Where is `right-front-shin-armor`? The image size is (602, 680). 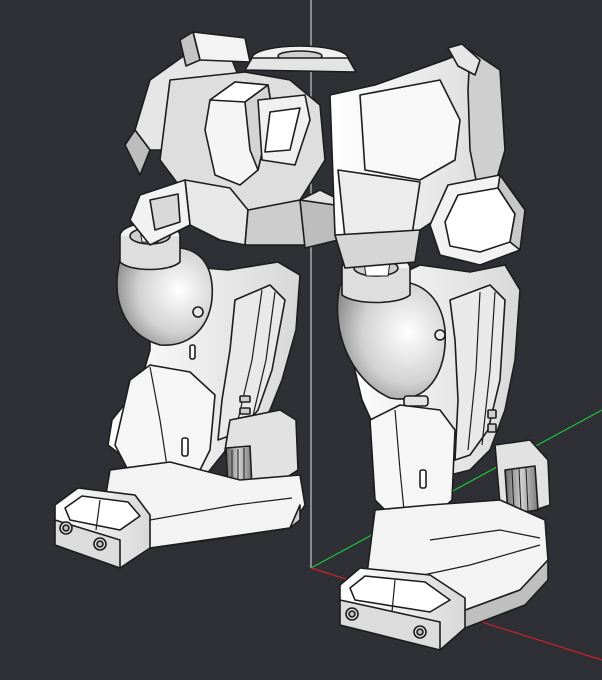 right-front-shin-armor is located at coordinates (412, 462).